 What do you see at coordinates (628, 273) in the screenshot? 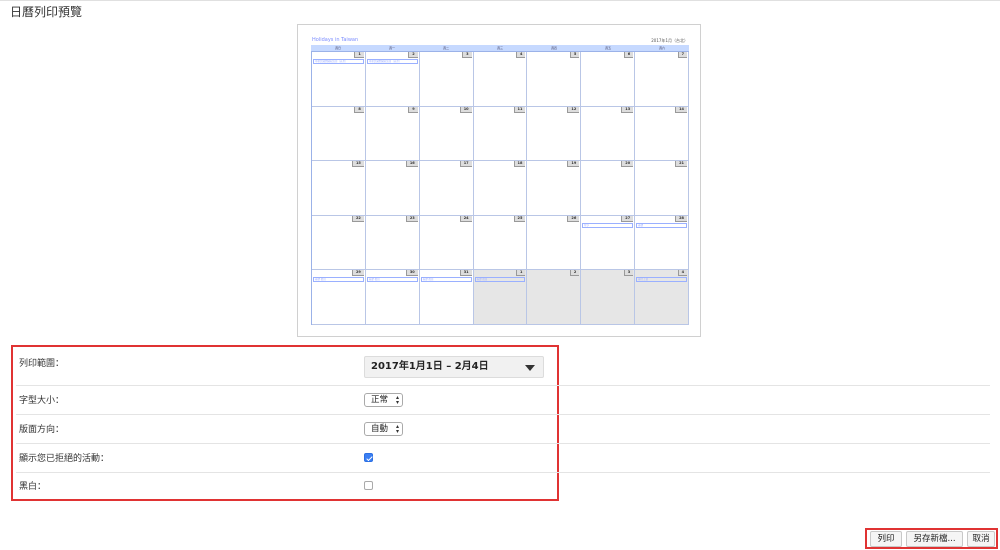
I see `day-number: 3` at bounding box center [628, 273].